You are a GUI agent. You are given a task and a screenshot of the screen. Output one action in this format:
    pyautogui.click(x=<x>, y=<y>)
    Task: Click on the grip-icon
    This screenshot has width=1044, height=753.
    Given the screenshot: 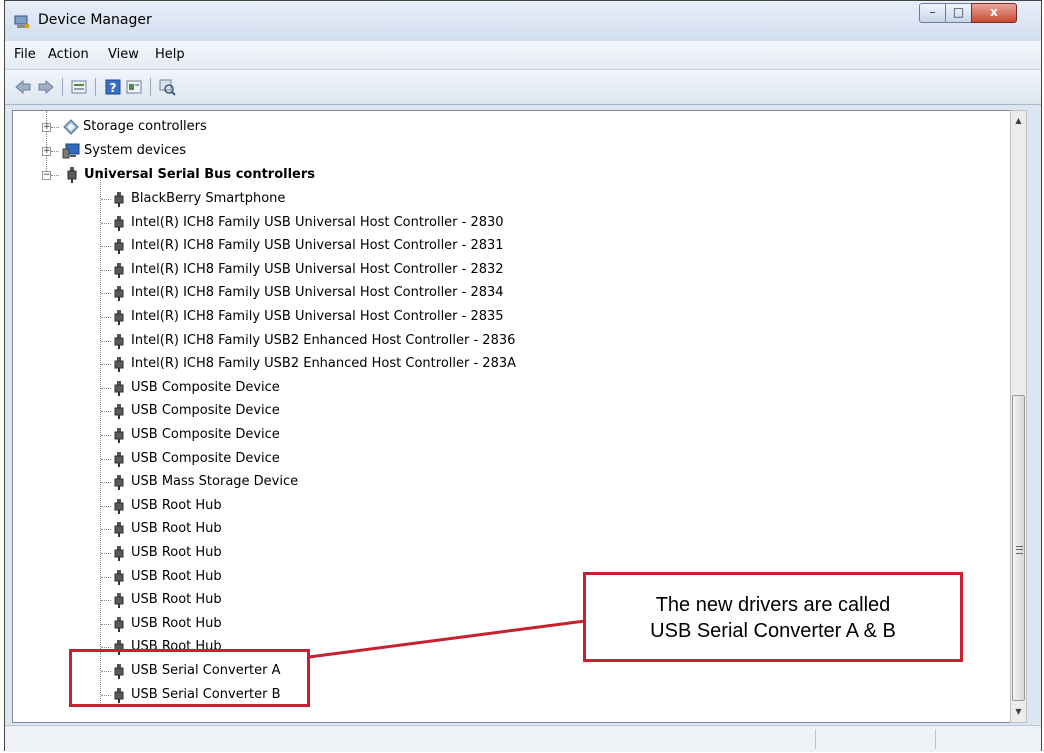 What is the action you would take?
    pyautogui.click(x=1019, y=550)
    